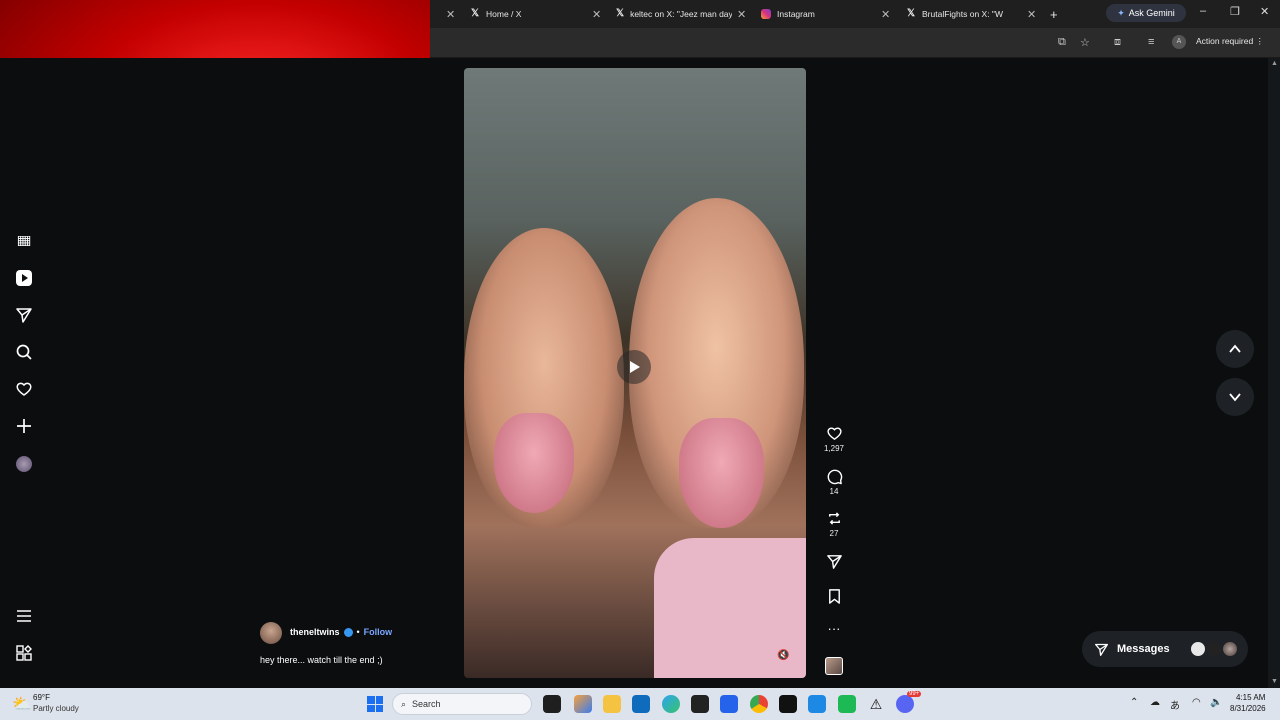 Image resolution: width=1280 pixels, height=720 pixels. Describe the element at coordinates (462, 704) in the screenshot. I see `taskbar-search: ⌕ Search` at that location.